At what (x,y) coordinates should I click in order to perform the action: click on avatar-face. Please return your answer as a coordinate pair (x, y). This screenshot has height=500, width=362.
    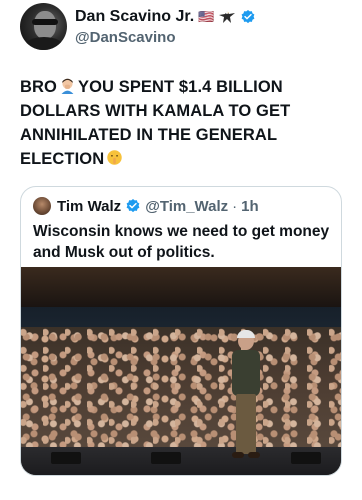
    Looking at the image, I should click on (45, 25).